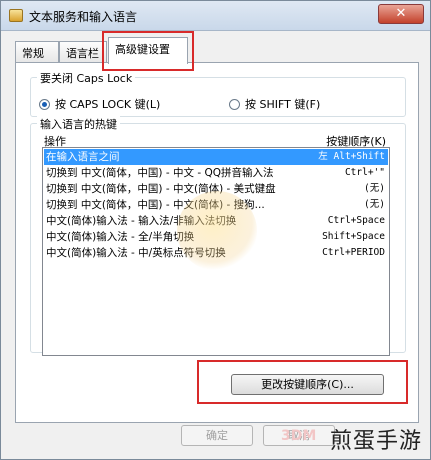 The width and height of the screenshot is (431, 460). Describe the element at coordinates (16, 15) in the screenshot. I see `app-icon` at that location.